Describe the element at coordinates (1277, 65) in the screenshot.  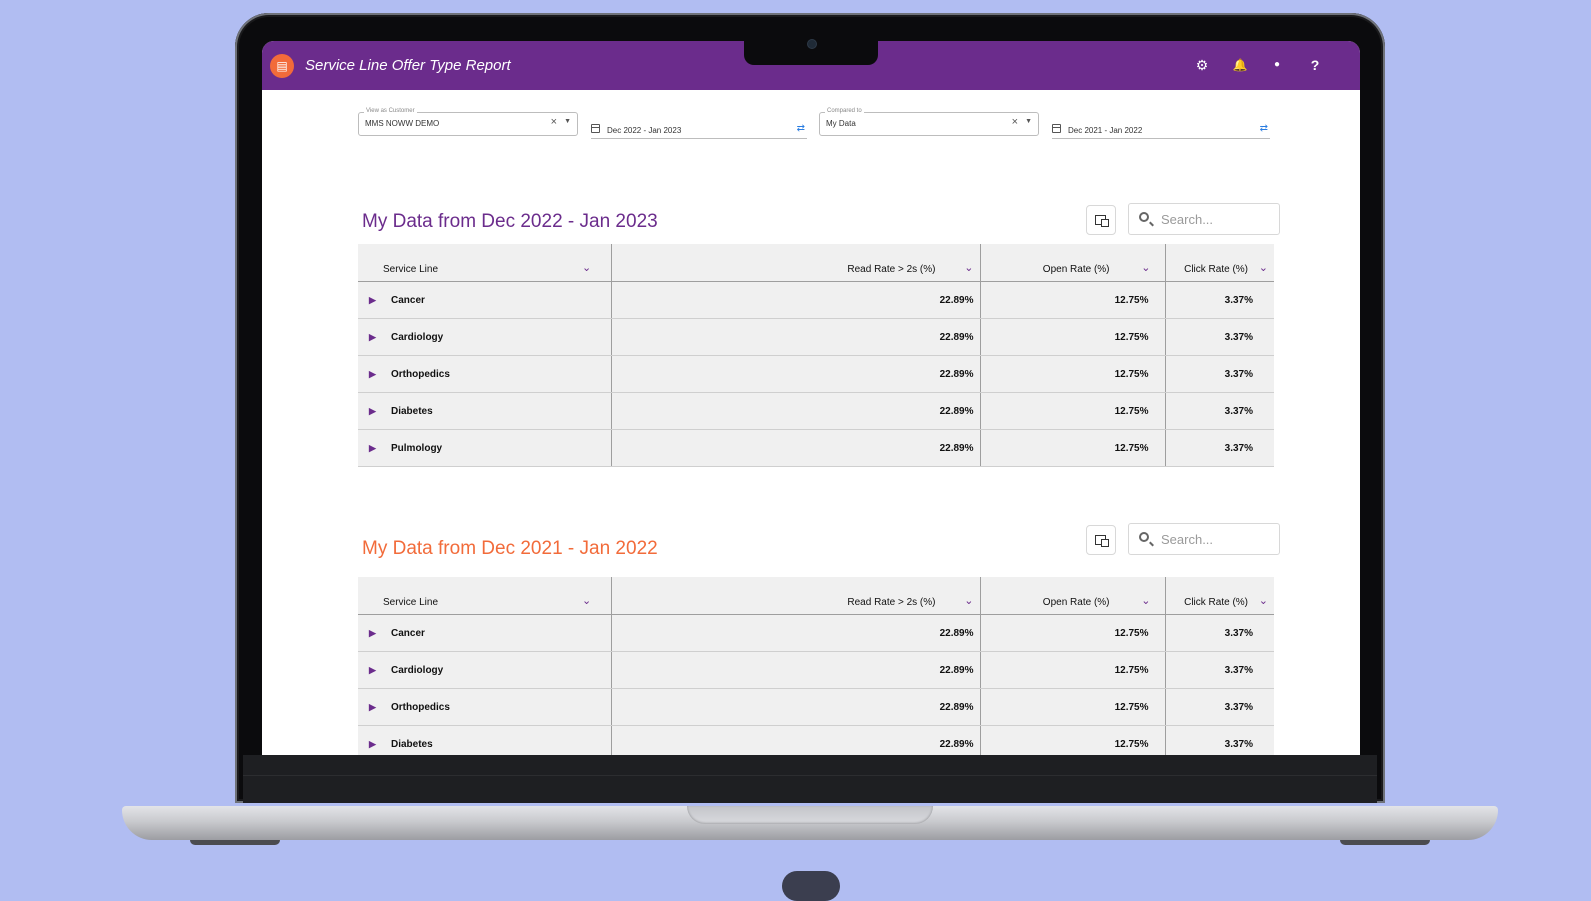
I see `user-icon: ●` at that location.